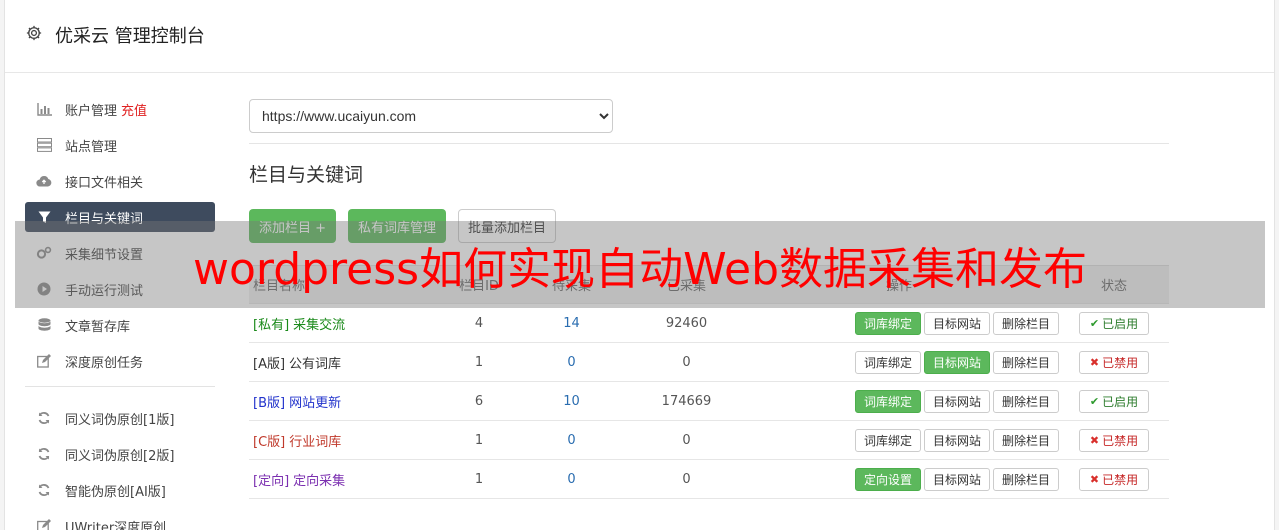 The height and width of the screenshot is (530, 1279). What do you see at coordinates (887, 479) in the screenshot?
I see `lexicon-bind-button: 定向设置` at bounding box center [887, 479].